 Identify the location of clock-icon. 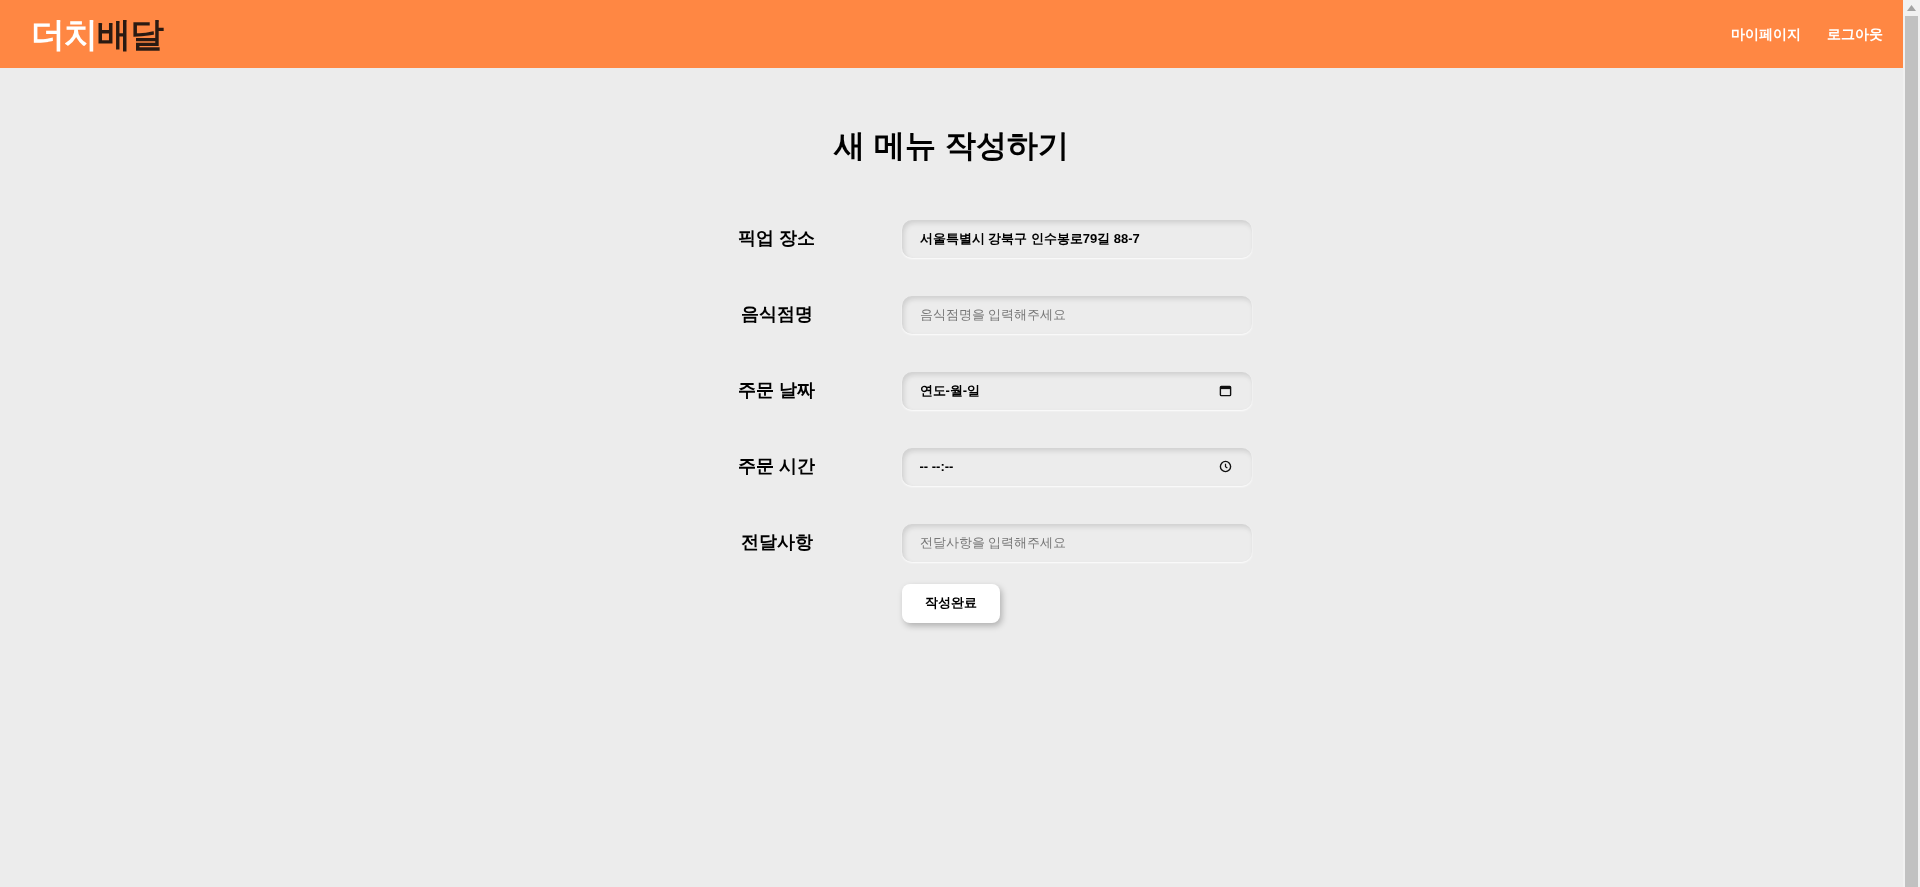
(1225, 466).